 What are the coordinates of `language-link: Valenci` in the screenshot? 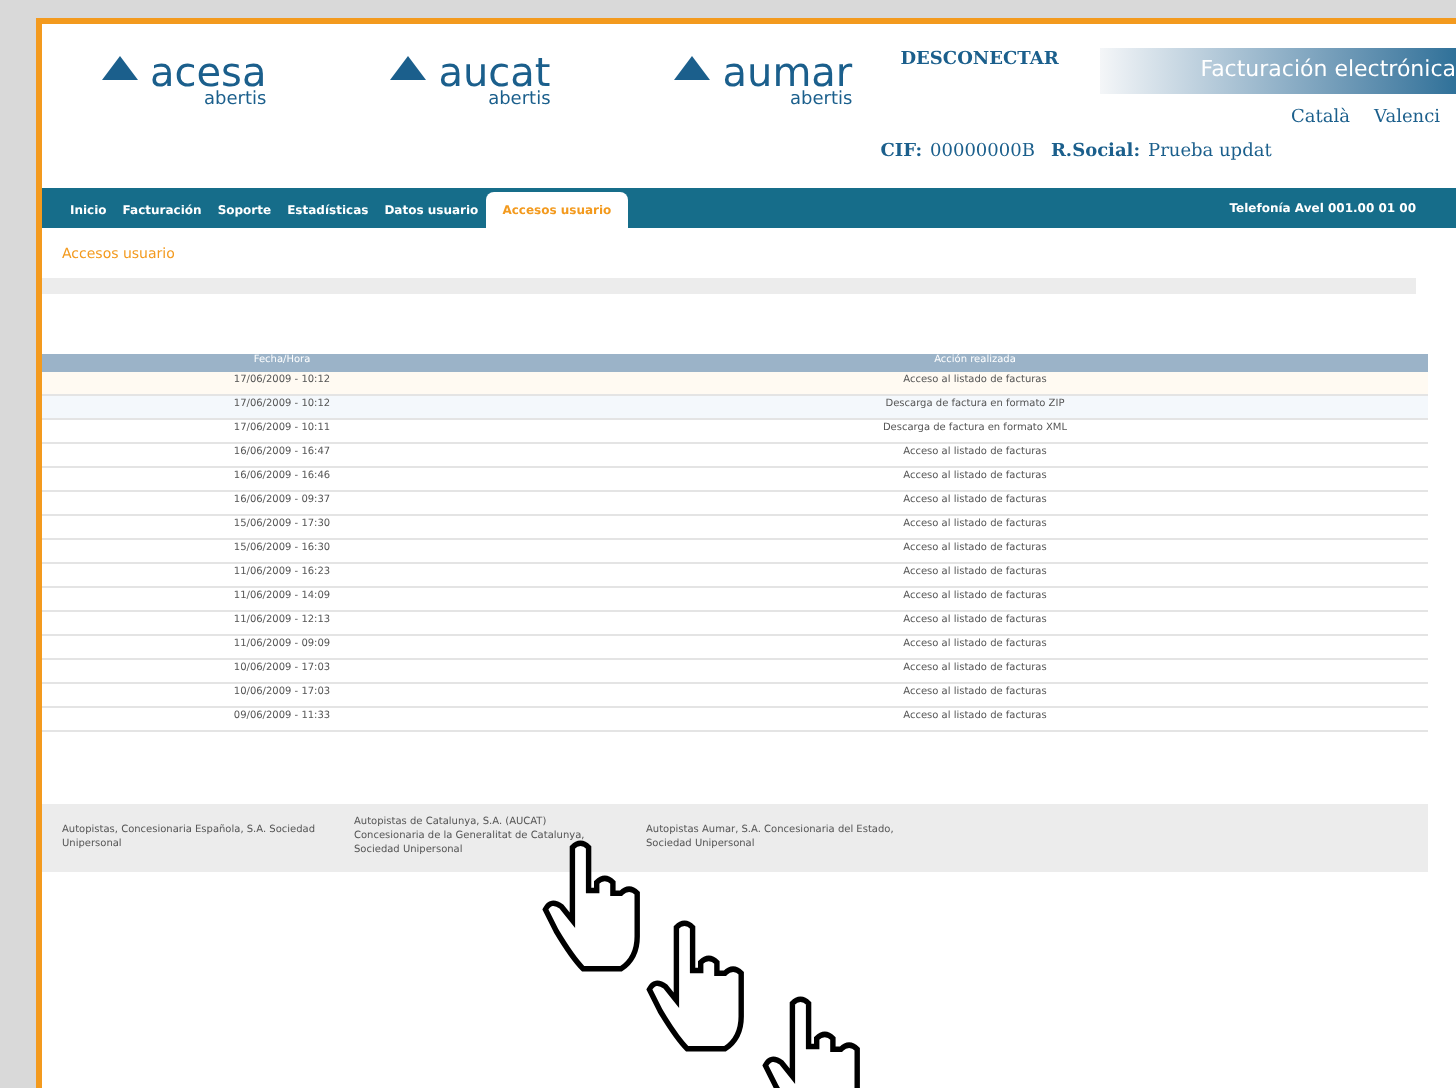 It's located at (1407, 118).